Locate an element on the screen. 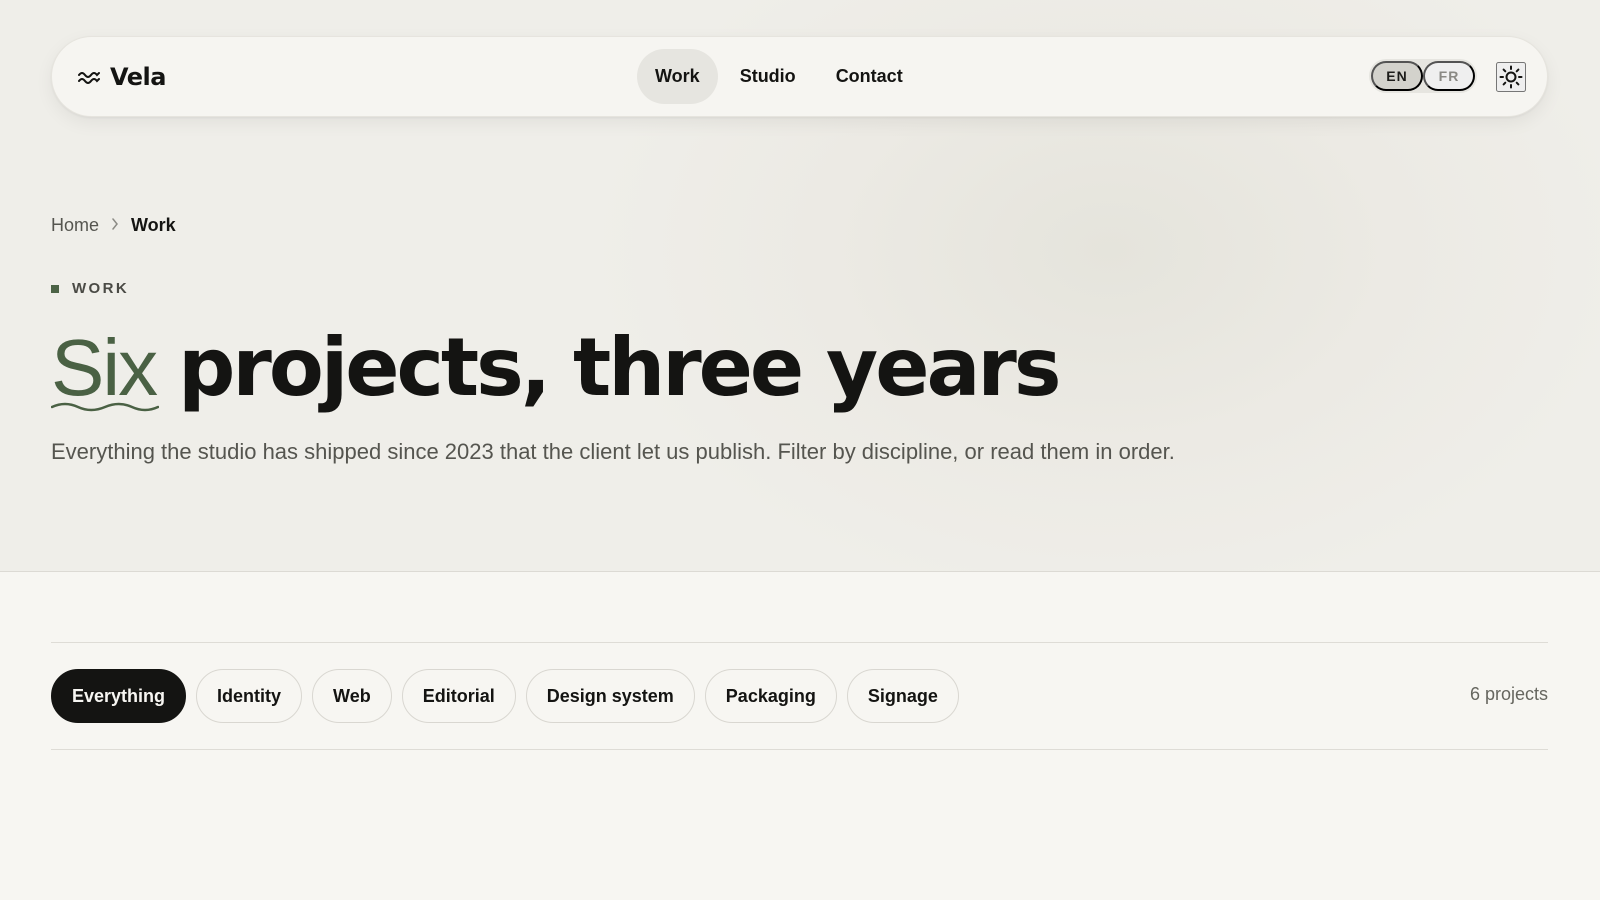 Image resolution: width=1600 pixels, height=900 pixels. breadcrumb-home-link: Home is located at coordinates (75, 225).